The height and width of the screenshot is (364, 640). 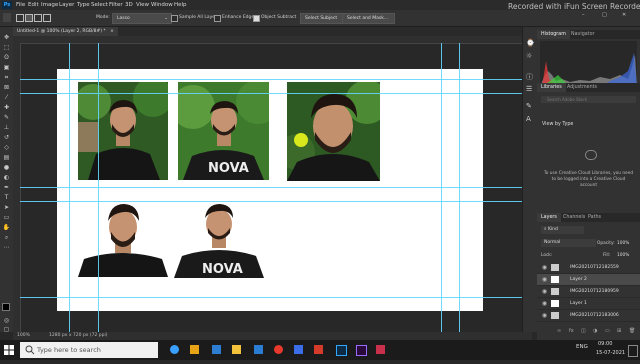 I want to click on layer-filter-kind: ⌕ Kind, so click(x=562, y=230).